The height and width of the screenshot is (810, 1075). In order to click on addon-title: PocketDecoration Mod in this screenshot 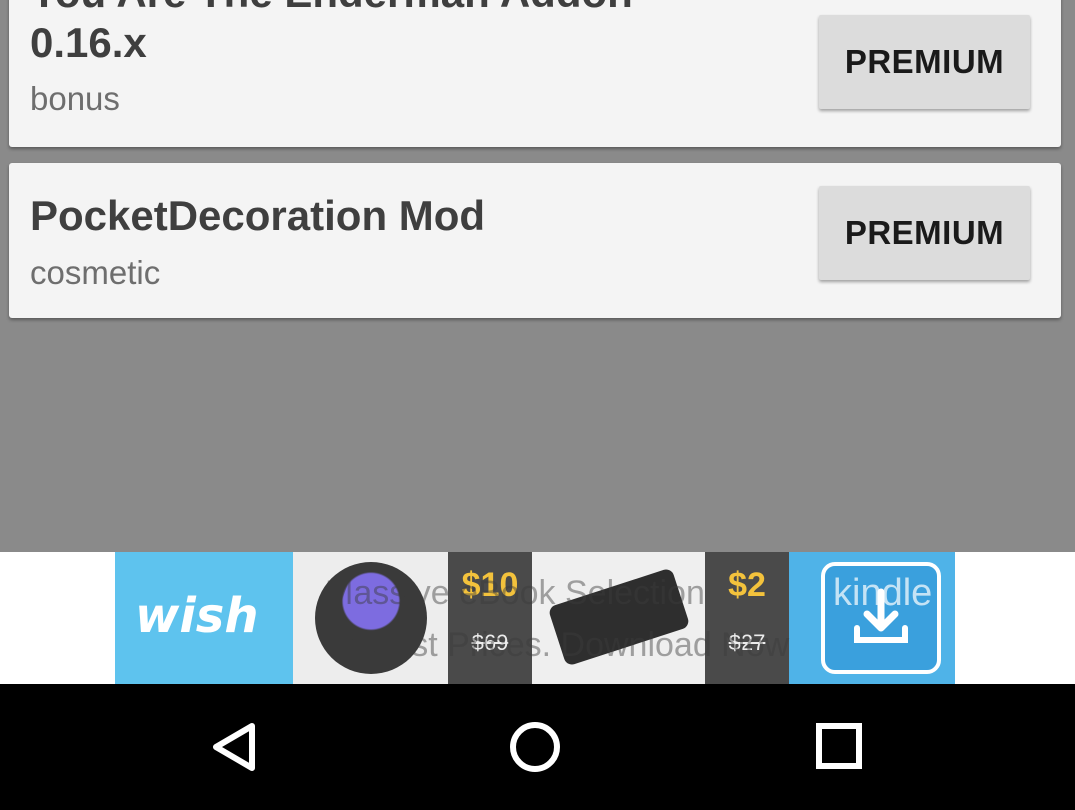, I will do `click(258, 215)`.